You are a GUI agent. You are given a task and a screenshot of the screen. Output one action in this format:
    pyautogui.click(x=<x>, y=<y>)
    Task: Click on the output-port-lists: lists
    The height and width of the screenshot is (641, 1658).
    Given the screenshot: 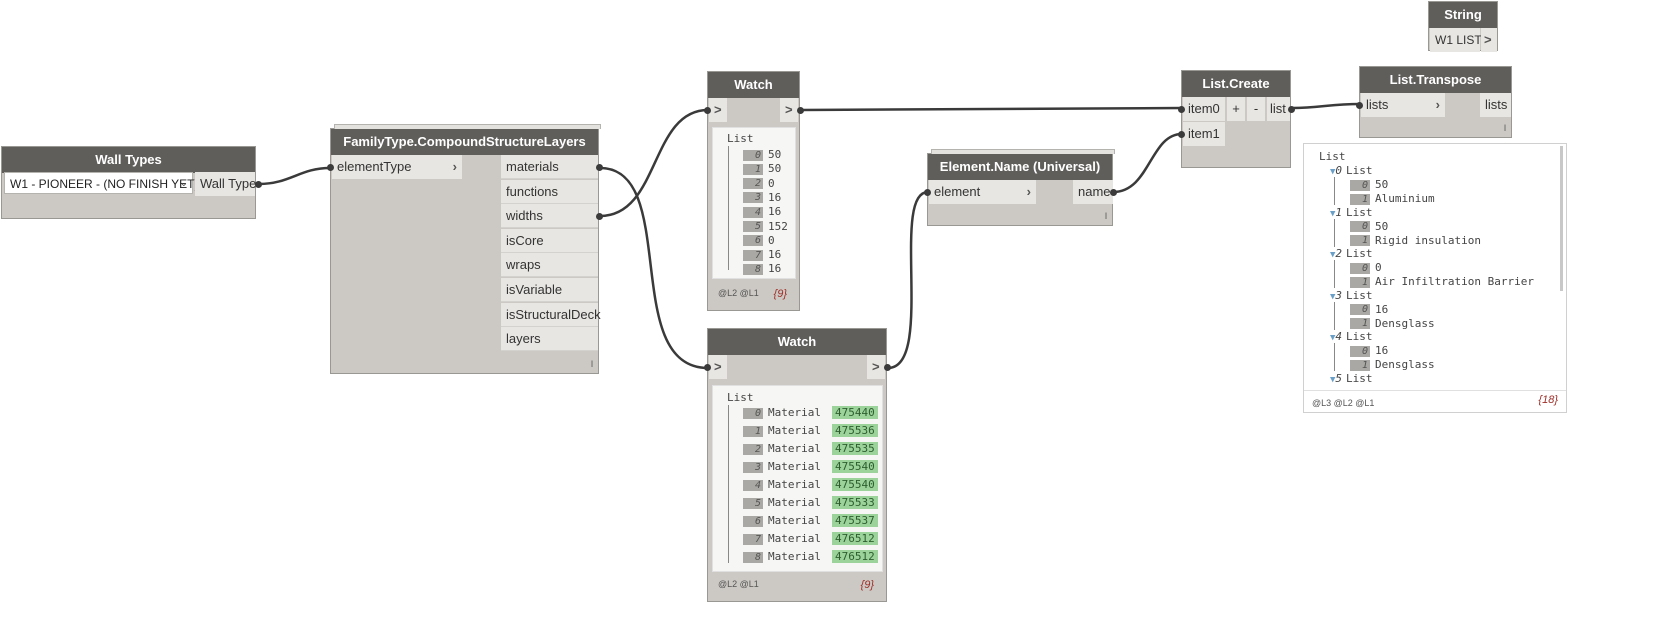 What is the action you would take?
    pyautogui.click(x=1495, y=105)
    